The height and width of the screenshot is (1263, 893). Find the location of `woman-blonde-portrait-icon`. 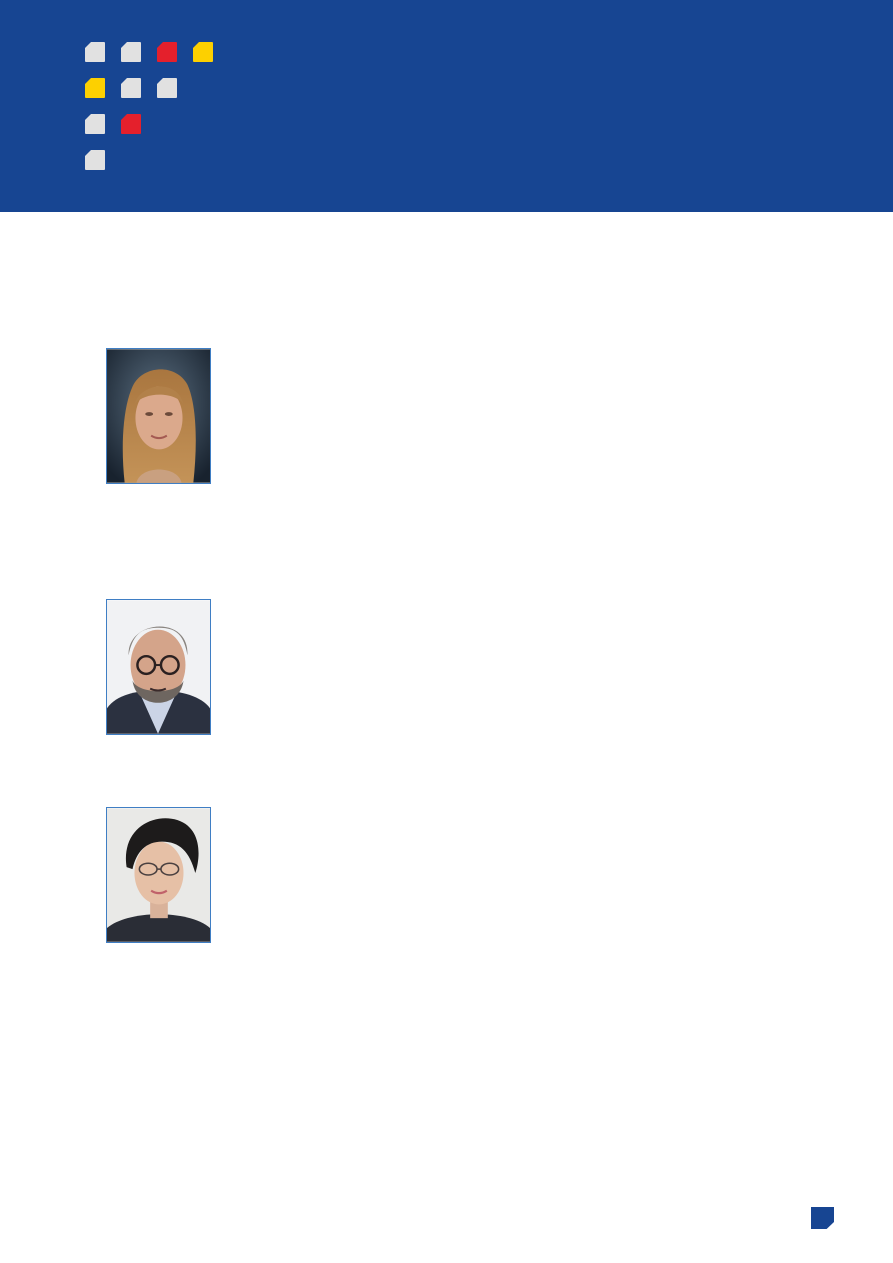

woman-blonde-portrait-icon is located at coordinates (158, 416).